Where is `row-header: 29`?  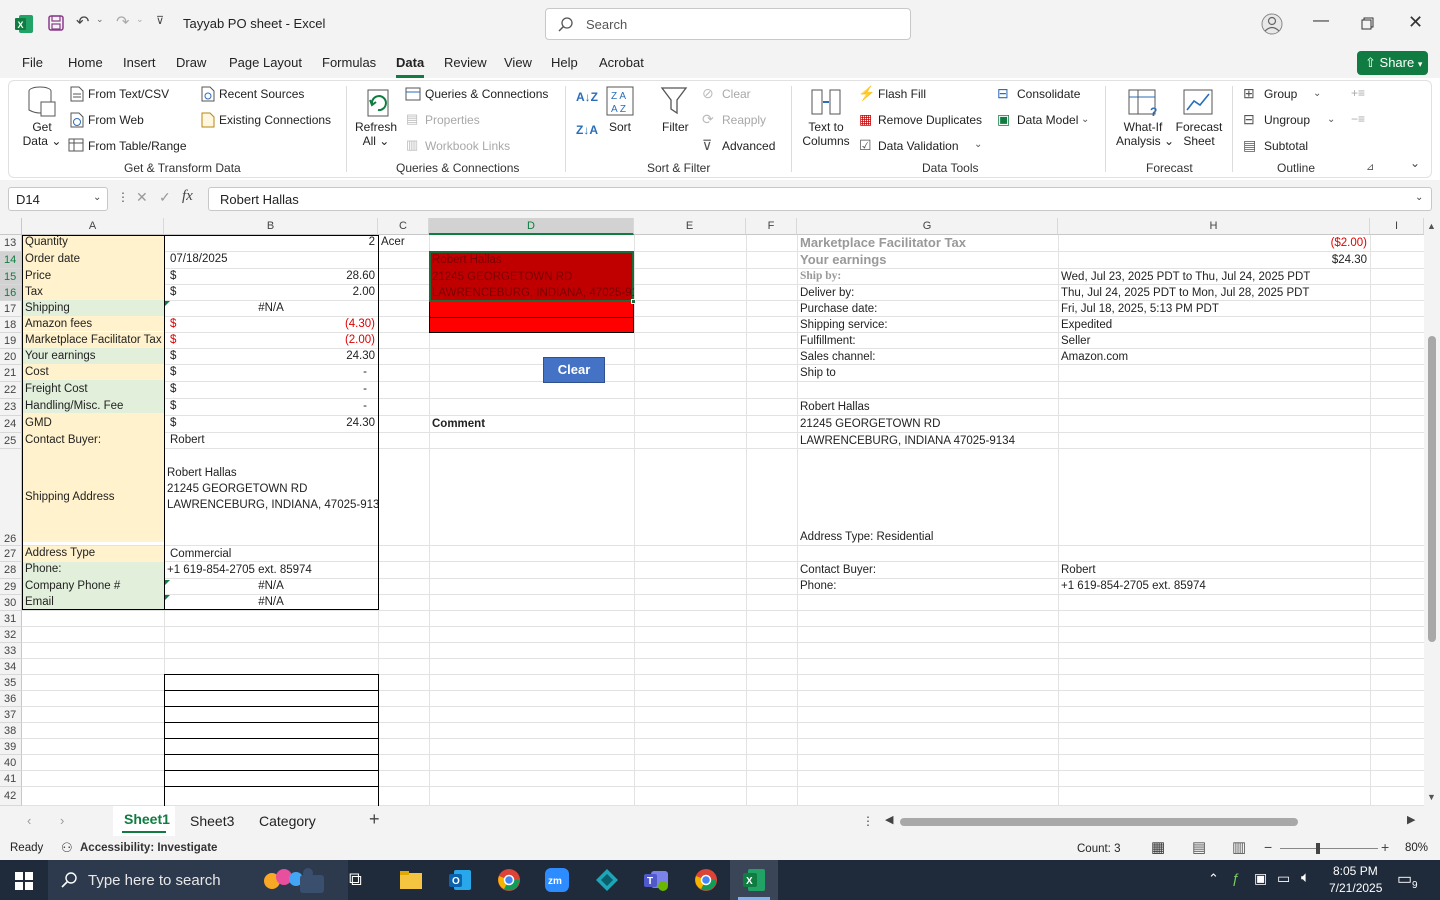
row-header: 29 is located at coordinates (11, 587).